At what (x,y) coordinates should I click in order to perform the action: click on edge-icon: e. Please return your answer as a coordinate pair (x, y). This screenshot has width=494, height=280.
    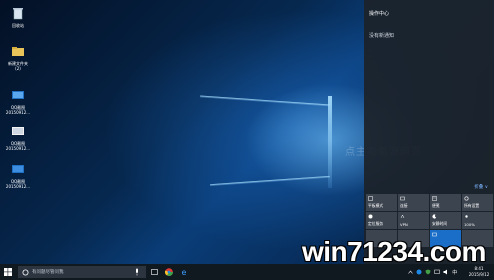
    Looking at the image, I should click on (184, 272).